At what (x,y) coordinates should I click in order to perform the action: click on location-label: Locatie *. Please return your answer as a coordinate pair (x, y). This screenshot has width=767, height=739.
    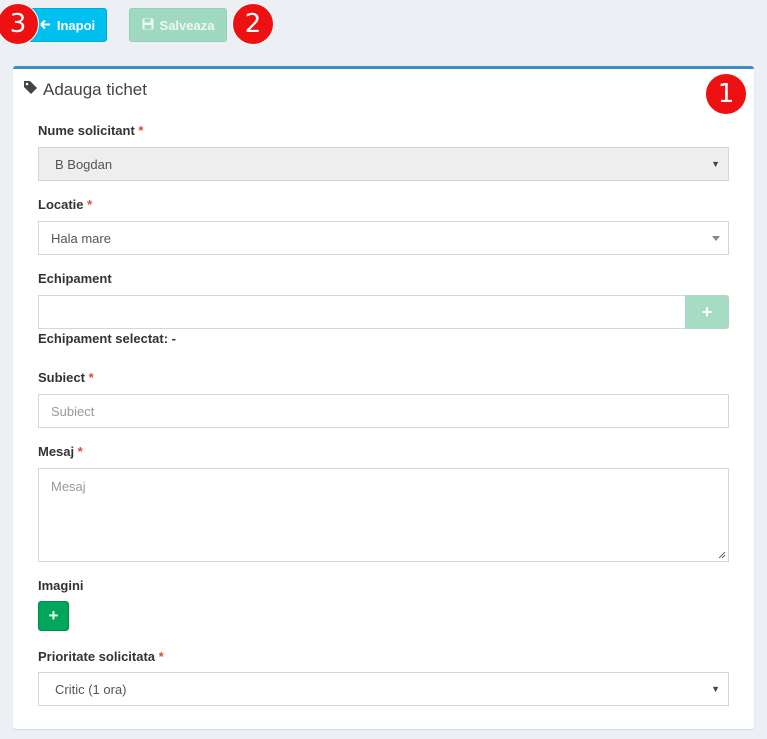
    Looking at the image, I should click on (65, 204).